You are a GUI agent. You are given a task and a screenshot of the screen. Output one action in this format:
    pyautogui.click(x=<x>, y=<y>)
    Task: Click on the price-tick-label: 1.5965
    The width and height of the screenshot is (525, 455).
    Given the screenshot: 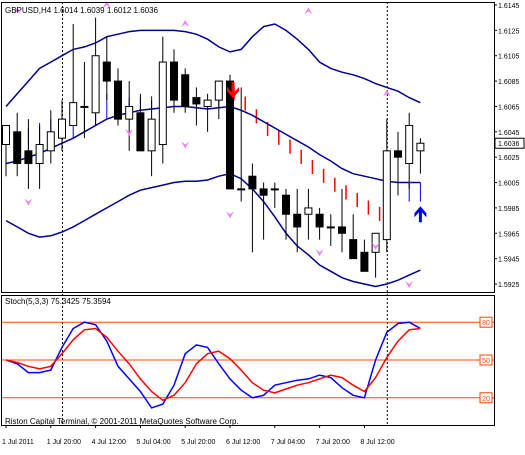 What is the action you would take?
    pyautogui.click(x=509, y=234)
    